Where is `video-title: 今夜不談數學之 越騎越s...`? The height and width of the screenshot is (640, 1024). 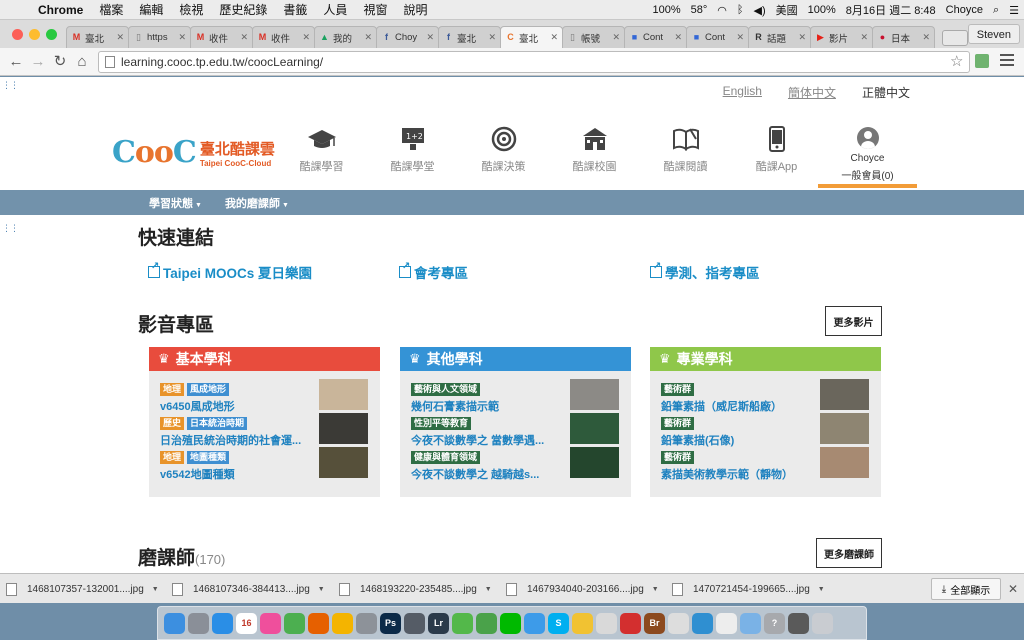 video-title: 今夜不談數學之 越騎越s... is located at coordinates (486, 474).